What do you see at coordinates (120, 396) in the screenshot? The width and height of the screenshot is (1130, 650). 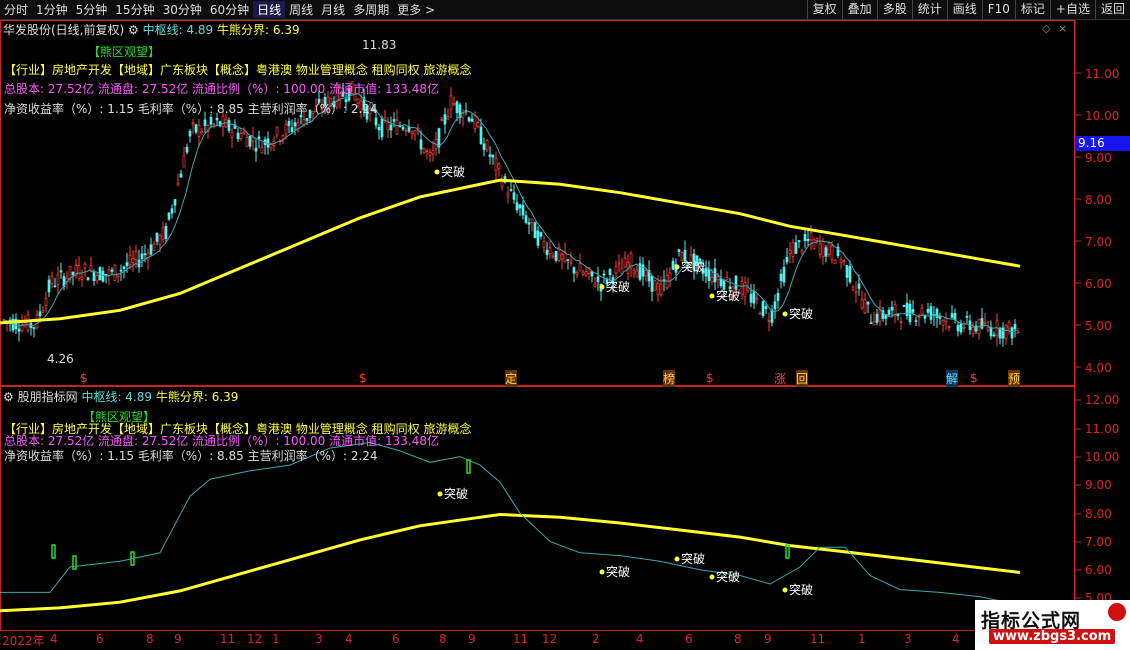 I see `indicator-panel-header: ⚙ 股朋指标网 中枢线: 4.89 牛熊分界: 6.39` at bounding box center [120, 396].